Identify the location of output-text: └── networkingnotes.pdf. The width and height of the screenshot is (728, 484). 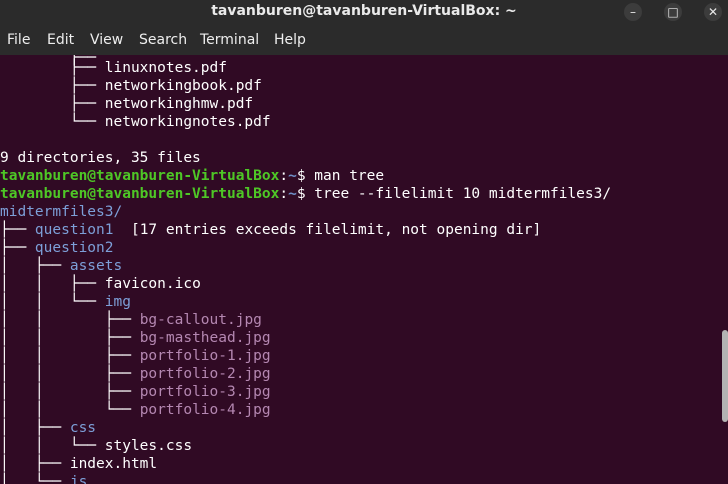
(135, 122).